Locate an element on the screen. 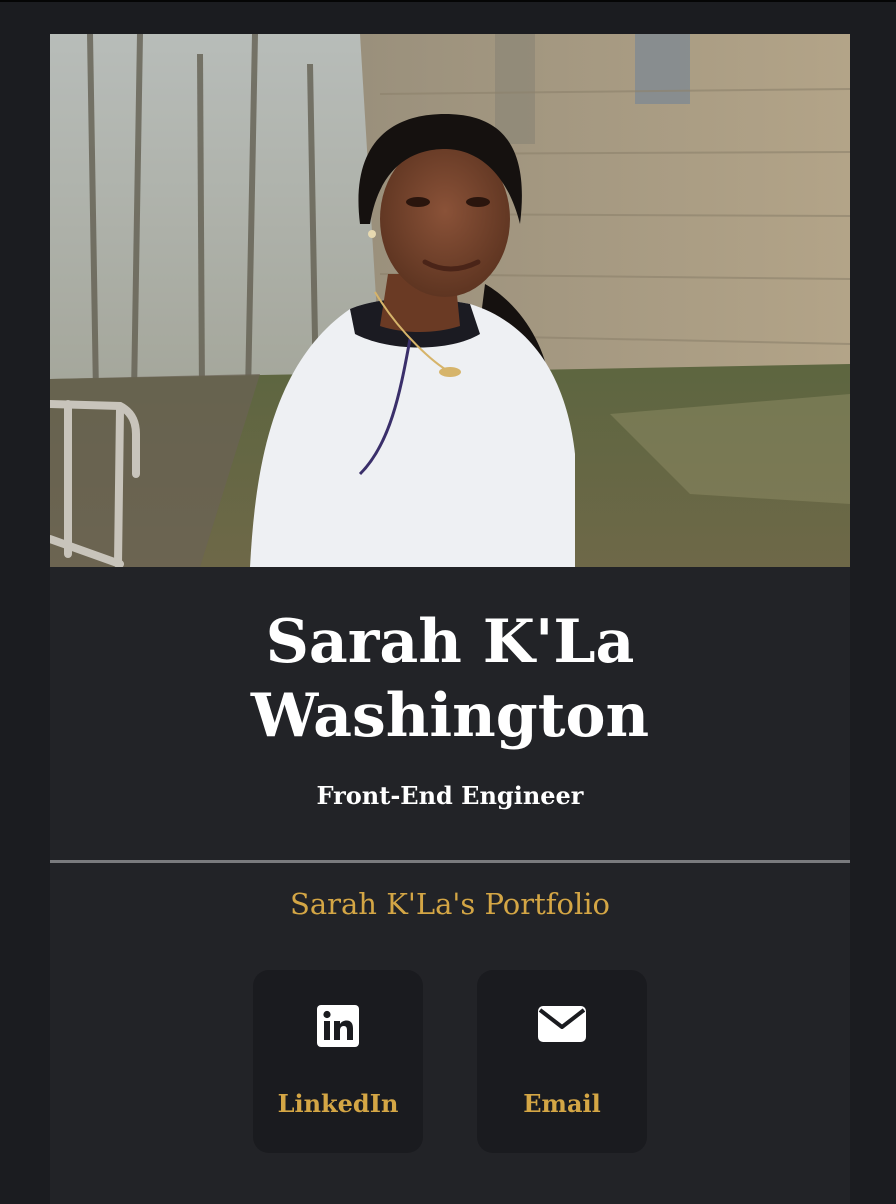  linkedin-link-button: LinkedIn is located at coordinates (338, 1061).